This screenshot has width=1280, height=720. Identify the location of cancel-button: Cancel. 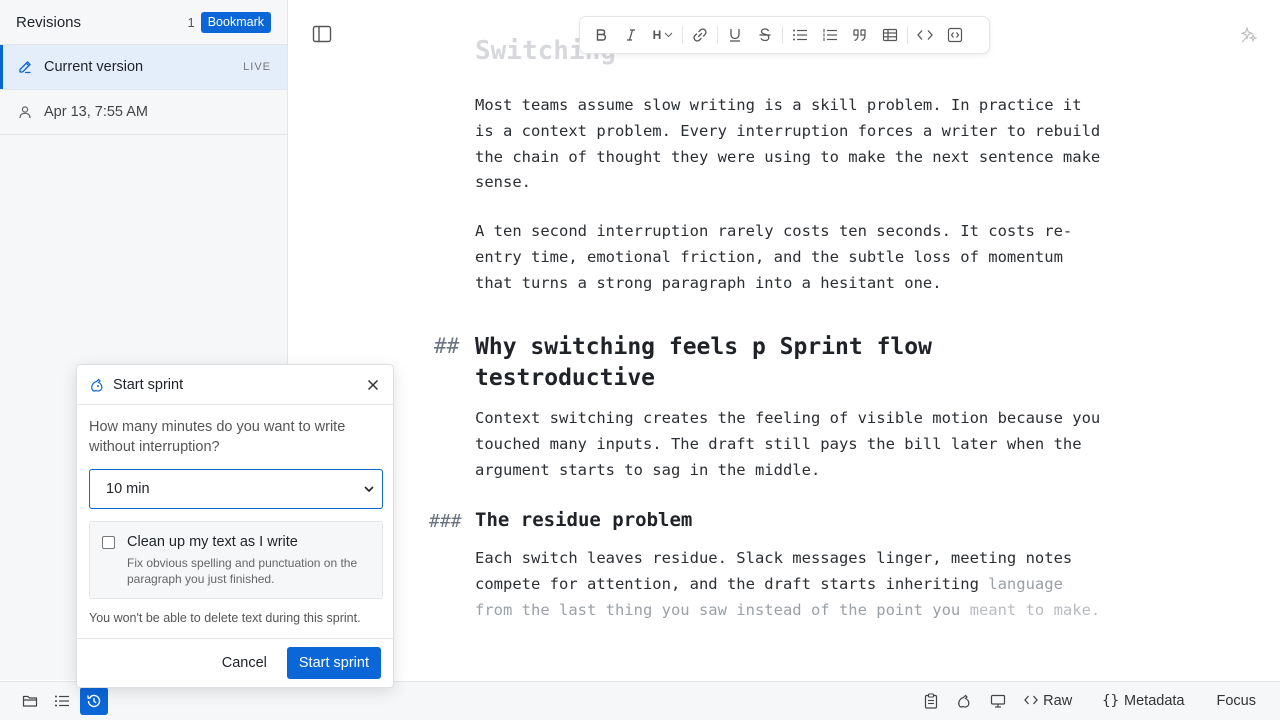
(244, 663).